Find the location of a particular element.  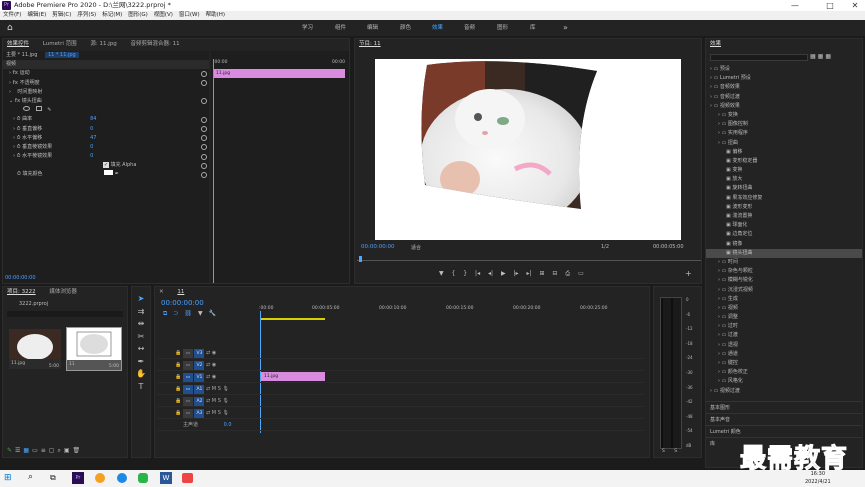

tab-lumetri-scopes: Lumetri 范围 is located at coordinates (60, 44).